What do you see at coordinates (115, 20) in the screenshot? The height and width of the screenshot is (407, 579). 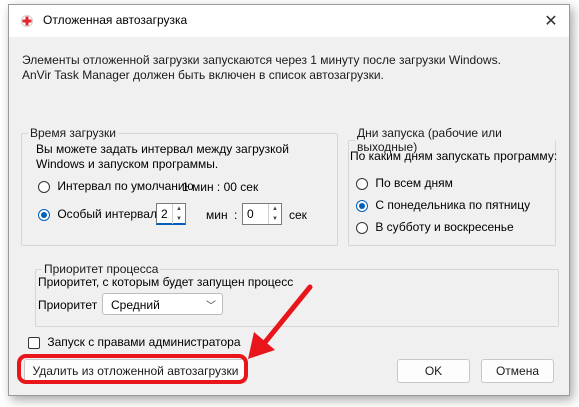 I see `window-title: Отложенная автозагрузка` at bounding box center [115, 20].